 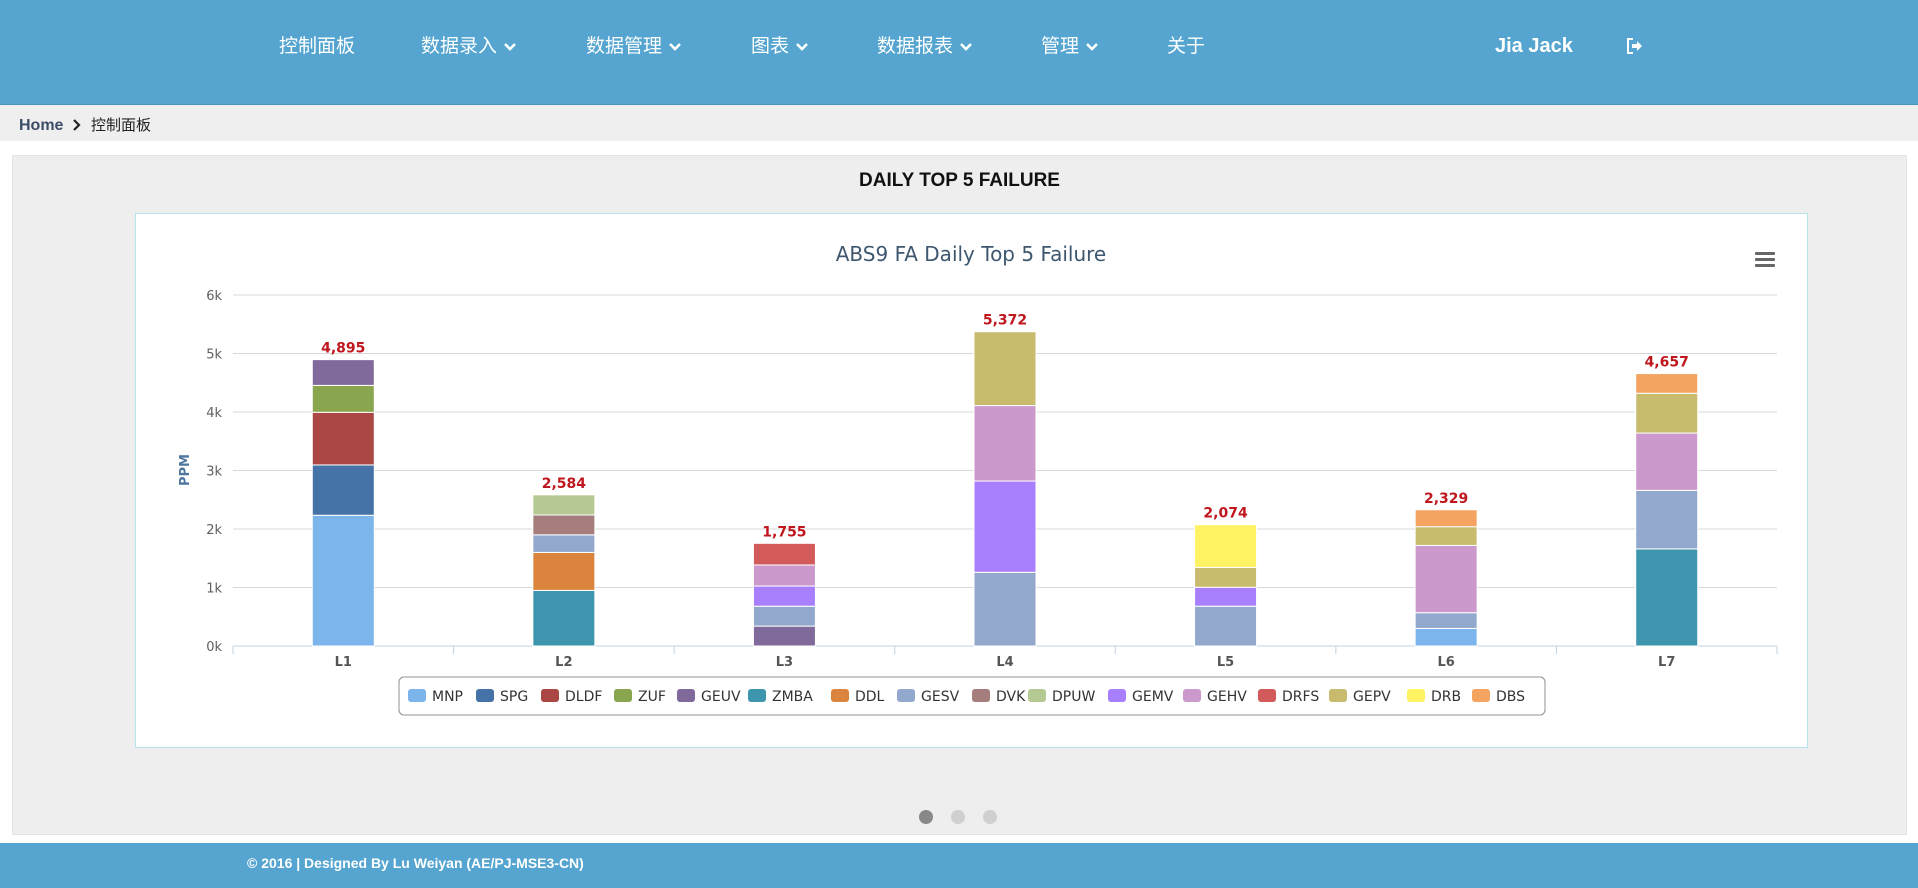 I want to click on legend-label: SPG, so click(x=514, y=697).